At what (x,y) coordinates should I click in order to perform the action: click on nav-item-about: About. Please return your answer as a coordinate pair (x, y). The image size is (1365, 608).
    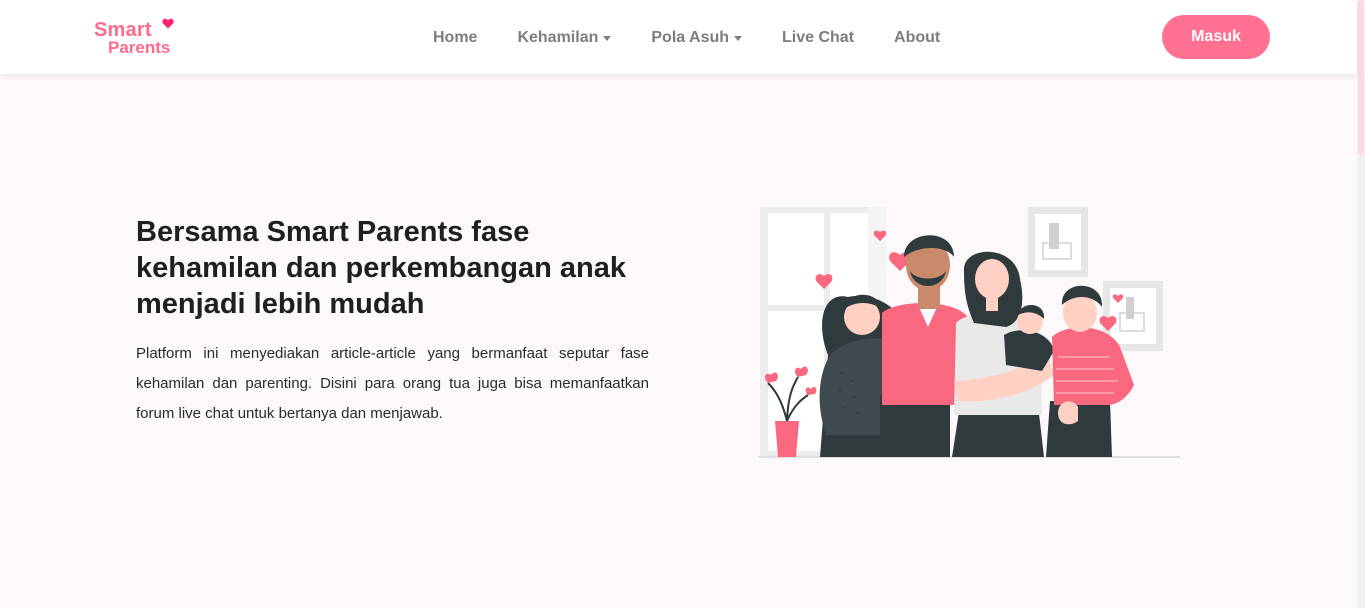
    Looking at the image, I should click on (917, 38).